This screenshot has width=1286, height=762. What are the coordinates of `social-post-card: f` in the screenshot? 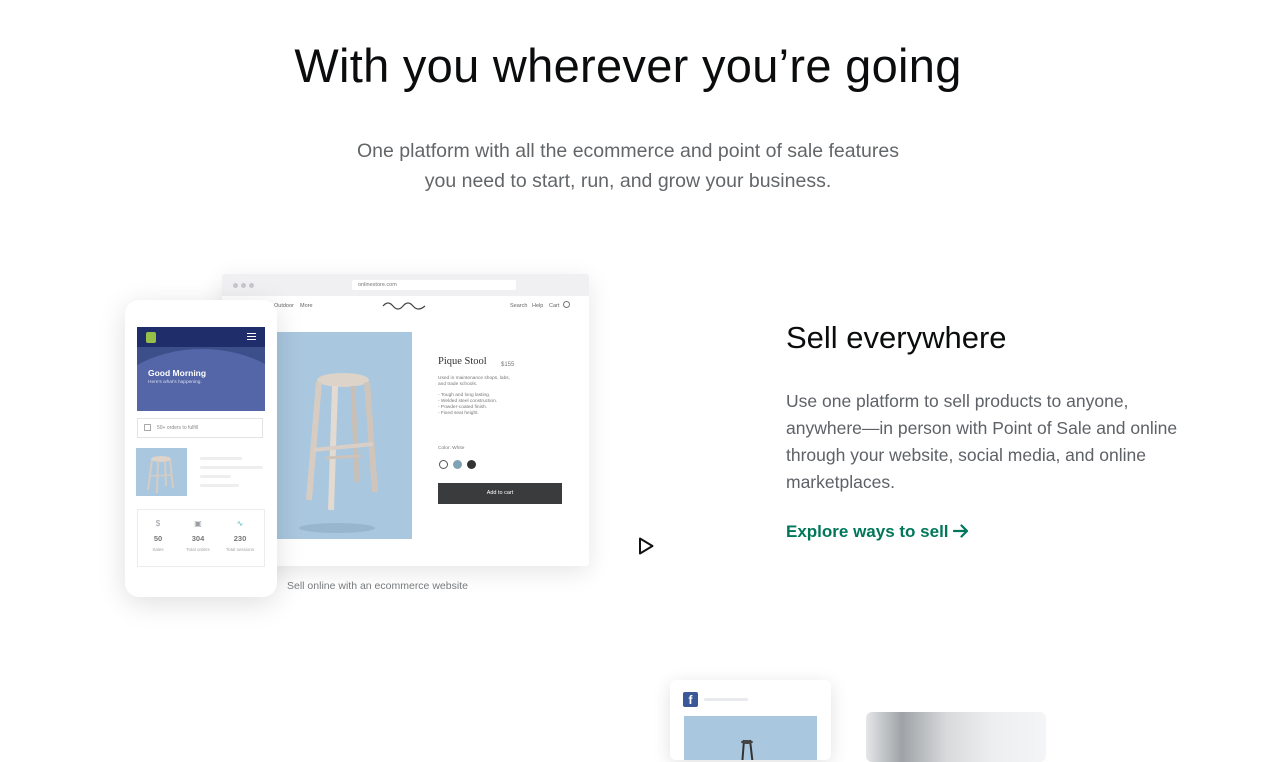 It's located at (750, 720).